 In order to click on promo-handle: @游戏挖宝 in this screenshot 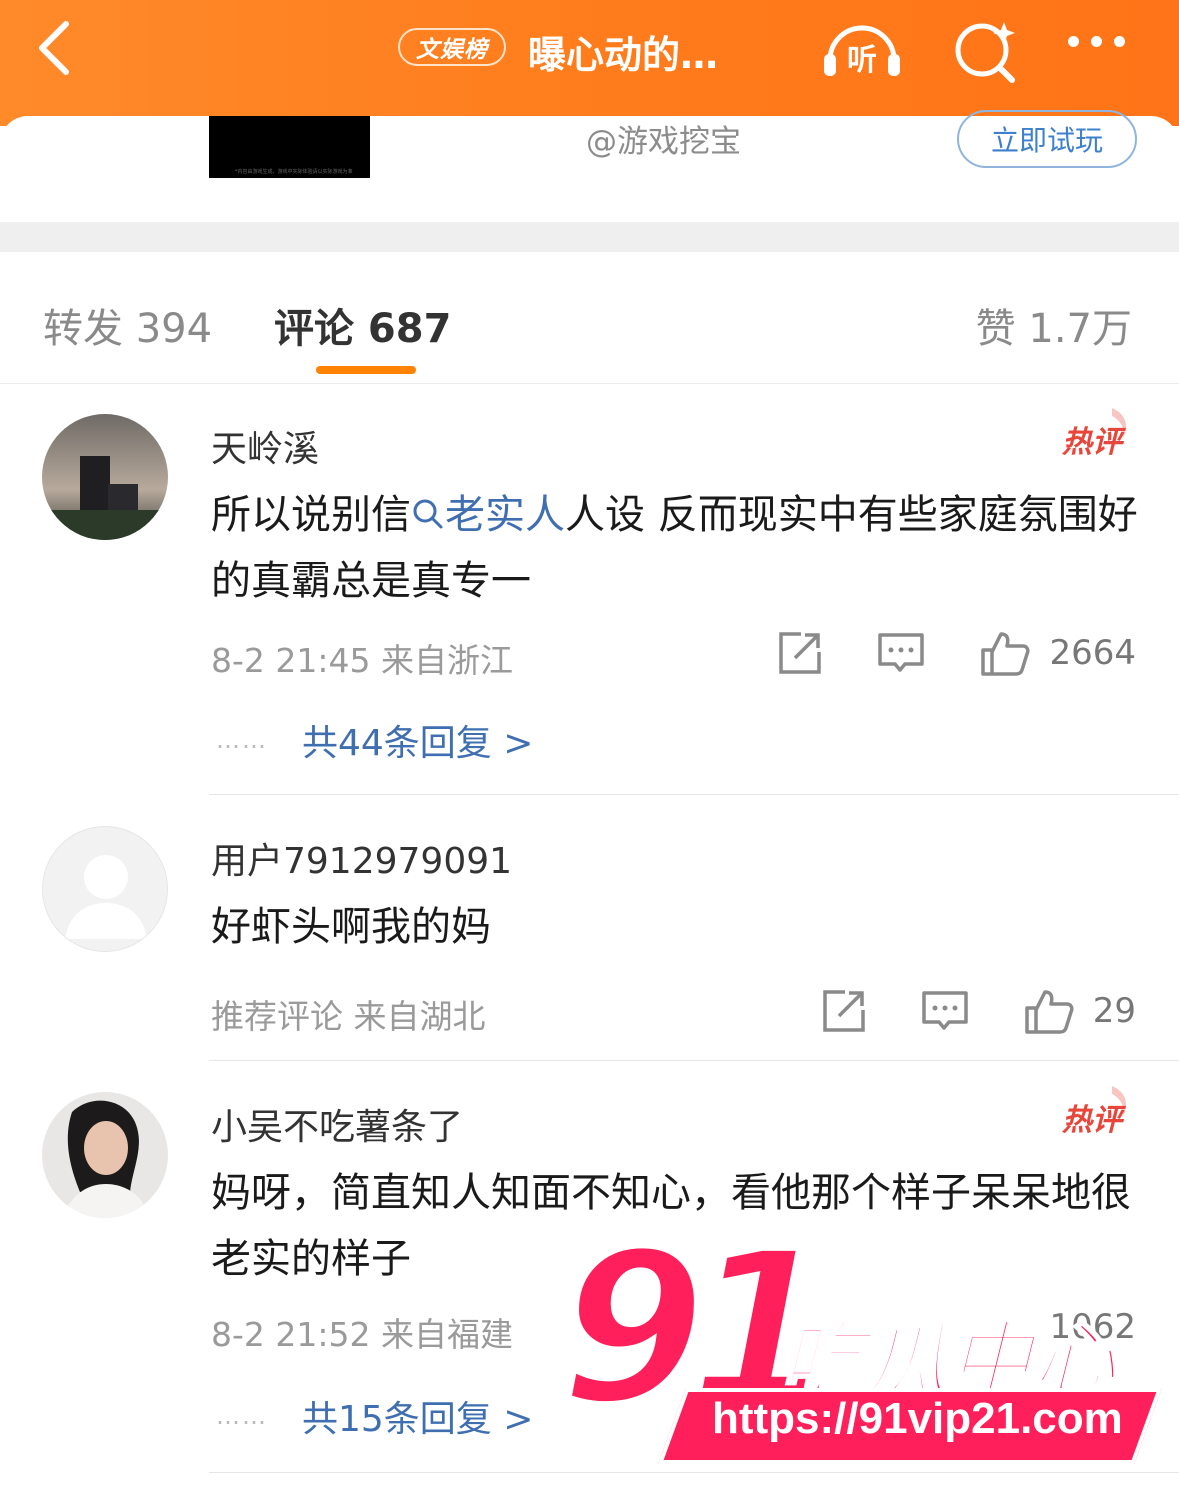, I will do `click(663, 138)`.